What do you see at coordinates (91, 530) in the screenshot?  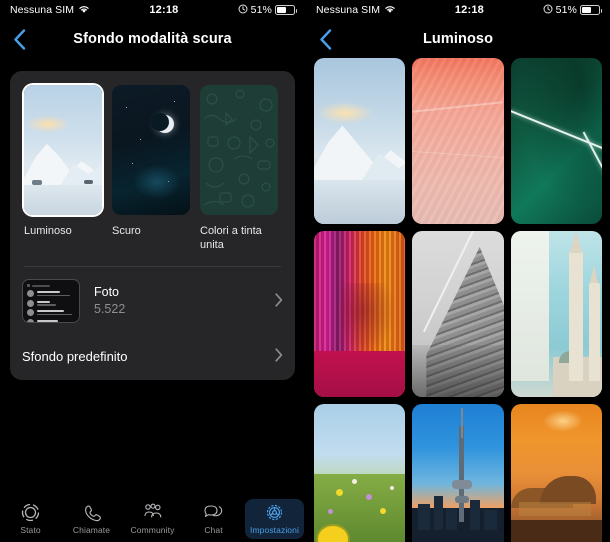 I see `tab-label: Chiamate` at bounding box center [91, 530].